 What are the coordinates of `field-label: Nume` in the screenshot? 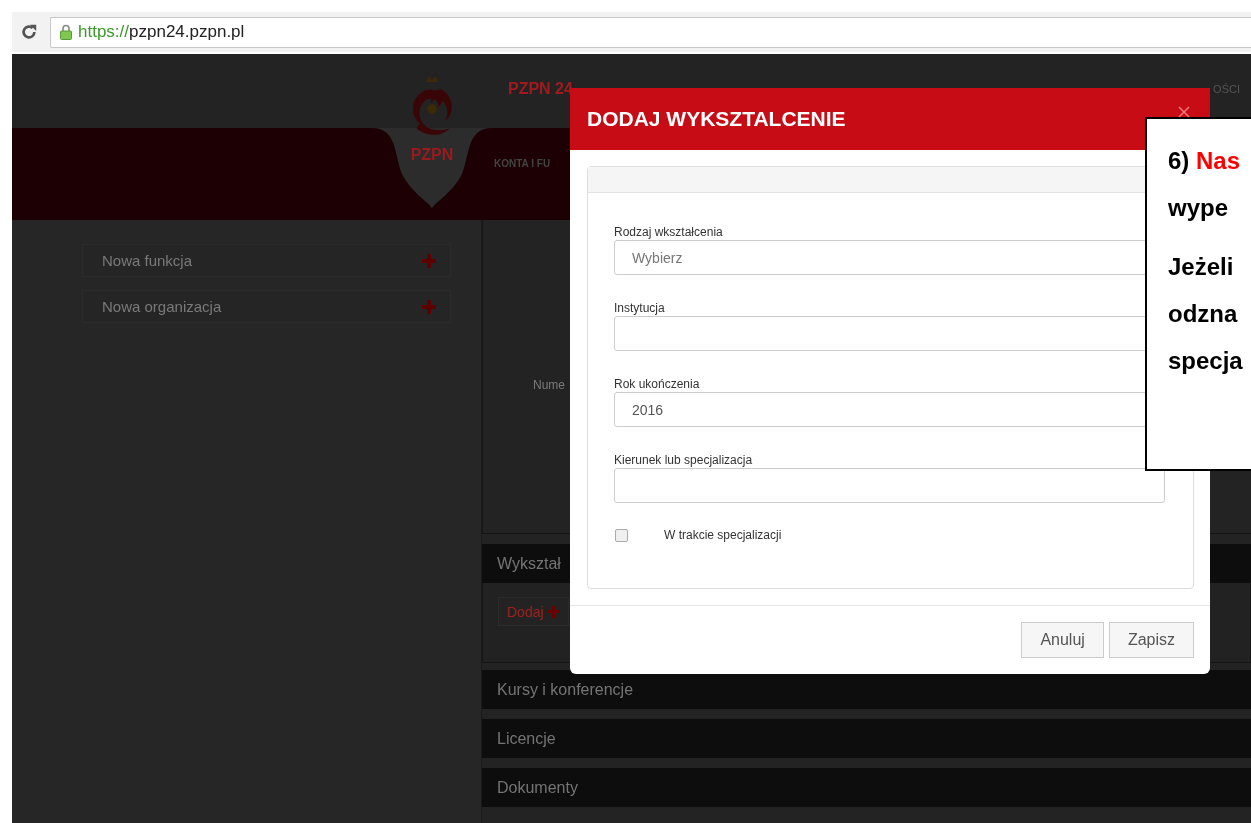 It's located at (549, 384).